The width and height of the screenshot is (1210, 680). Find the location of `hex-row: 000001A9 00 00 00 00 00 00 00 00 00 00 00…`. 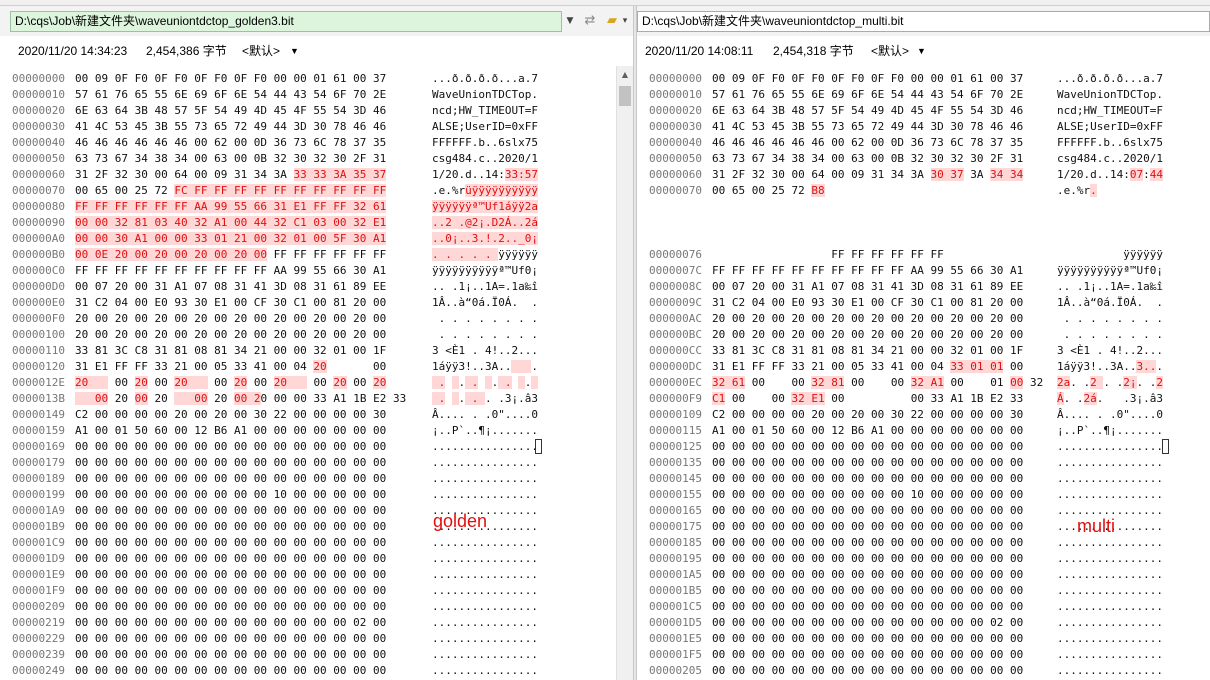

hex-row: 000001A9 00 00 00 00 00 00 00 00 00 00 00… is located at coordinates (316, 511).